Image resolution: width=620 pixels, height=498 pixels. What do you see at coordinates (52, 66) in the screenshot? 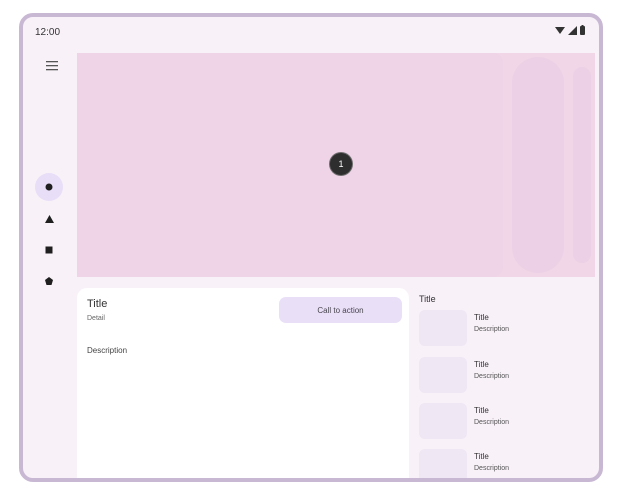
I see `menu-icon` at bounding box center [52, 66].